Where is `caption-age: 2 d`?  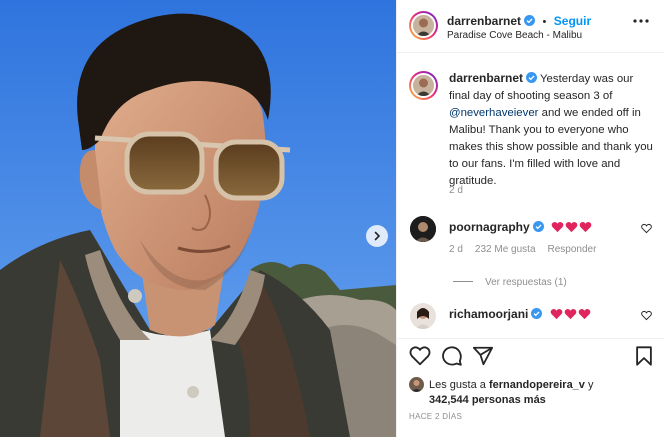
caption-age: 2 d is located at coordinates (456, 190).